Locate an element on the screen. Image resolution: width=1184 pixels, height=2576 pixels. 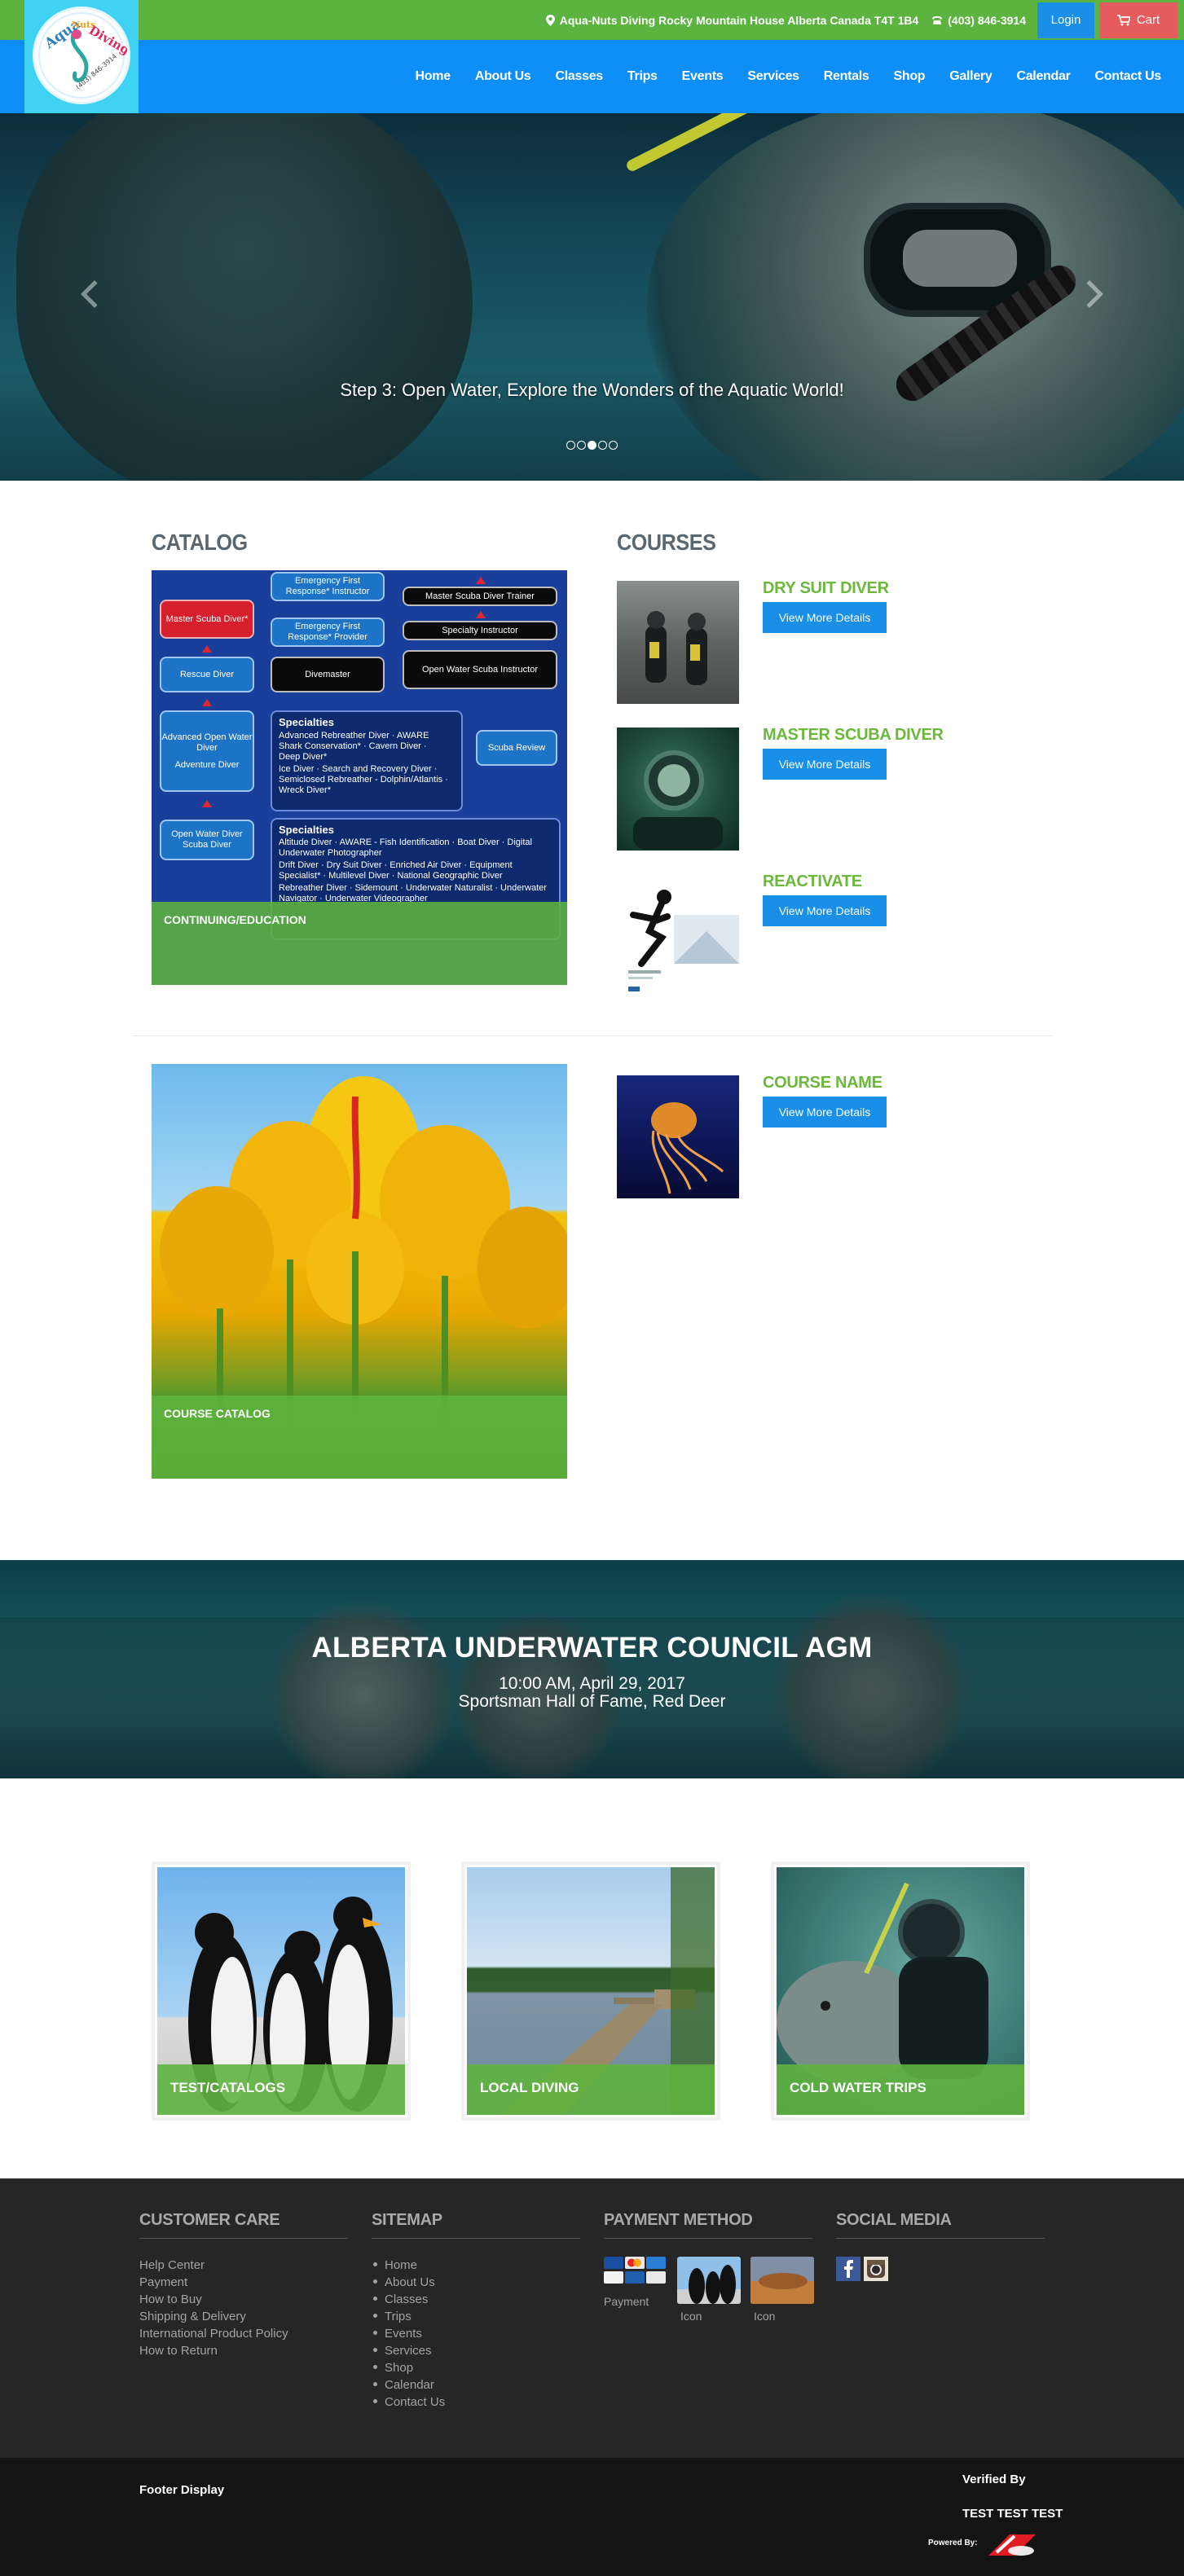
view-details-button-course-name: View More Details is located at coordinates (825, 1112).